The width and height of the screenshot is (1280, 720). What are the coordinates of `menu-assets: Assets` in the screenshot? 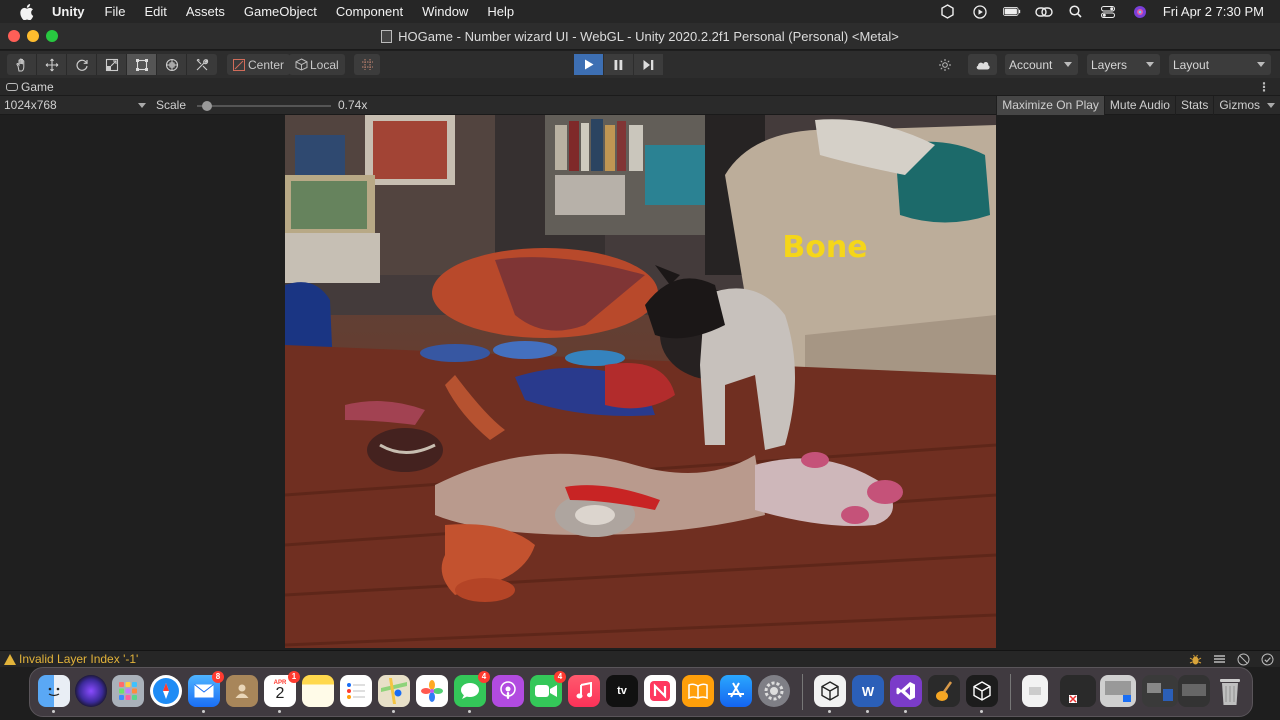 It's located at (205, 11).